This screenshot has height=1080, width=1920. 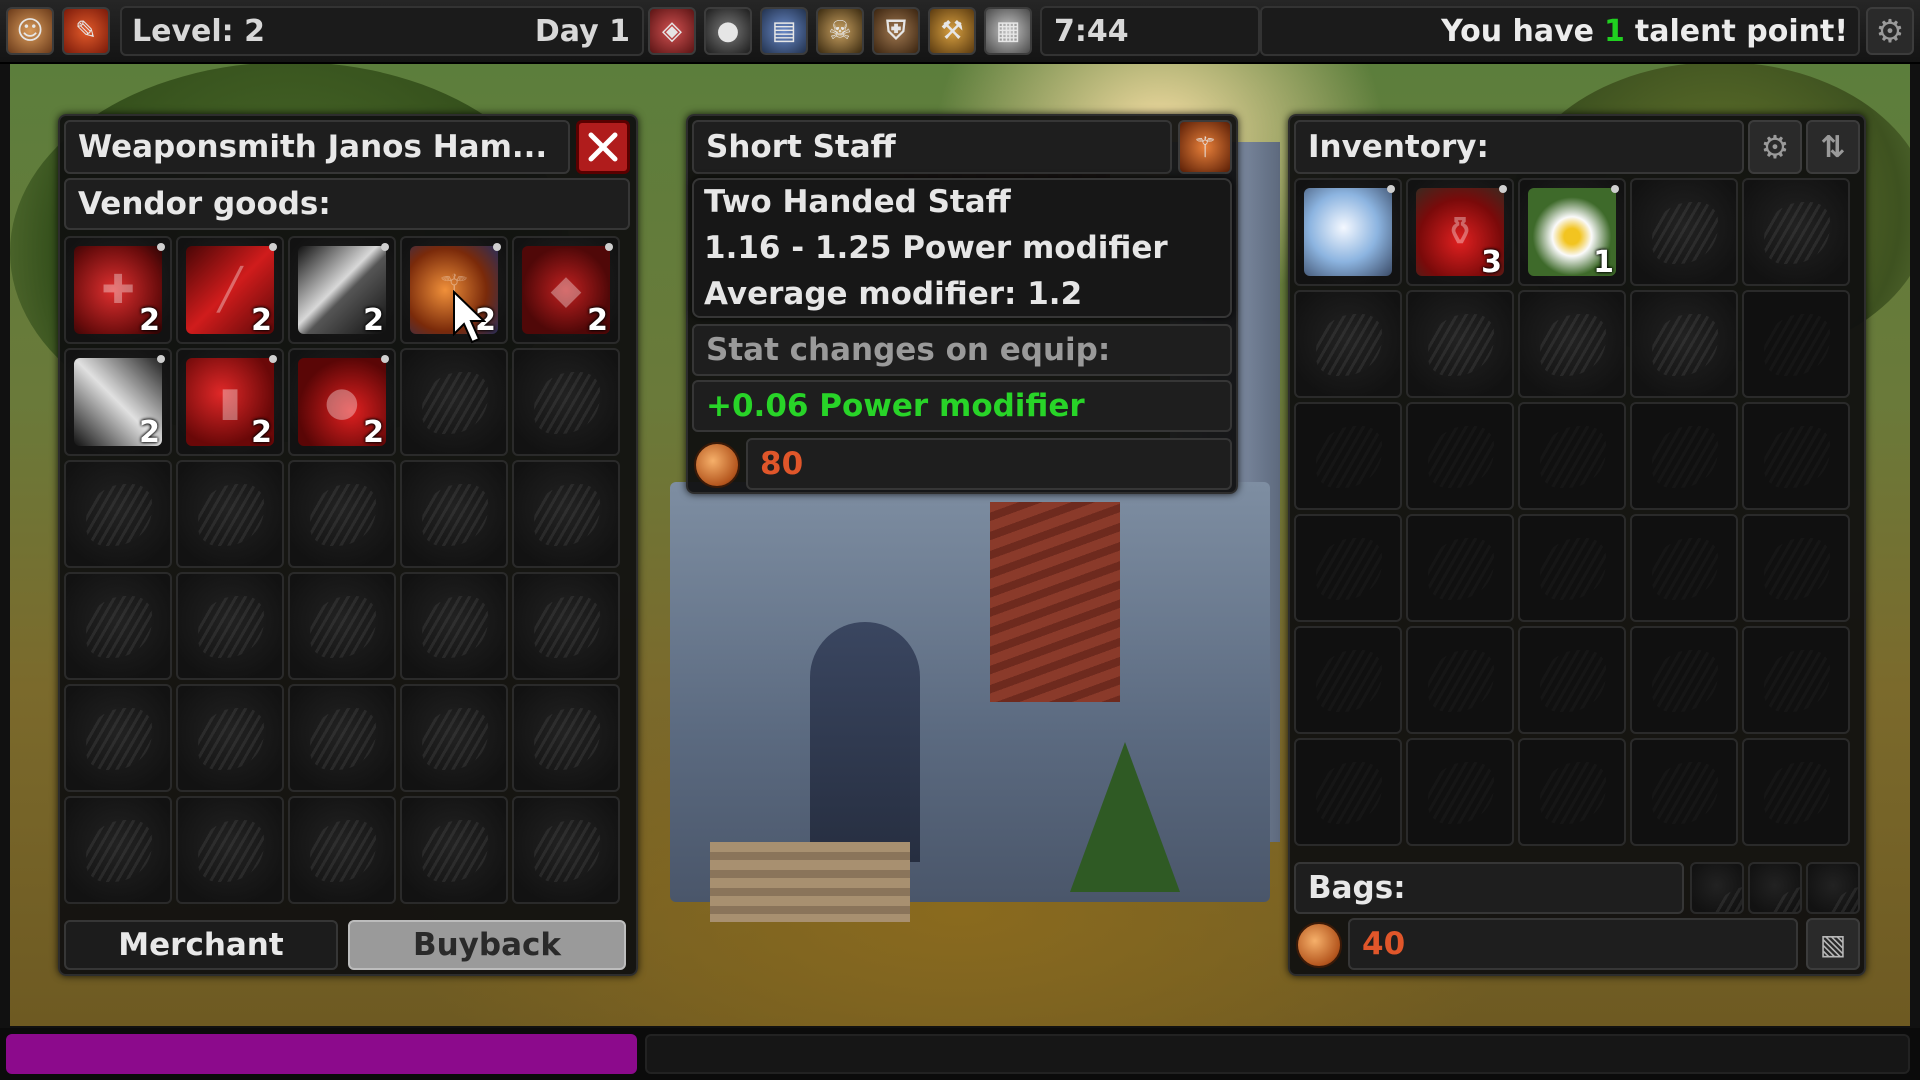 I want to click on gear-icon: ⚙, so click(x=1890, y=31).